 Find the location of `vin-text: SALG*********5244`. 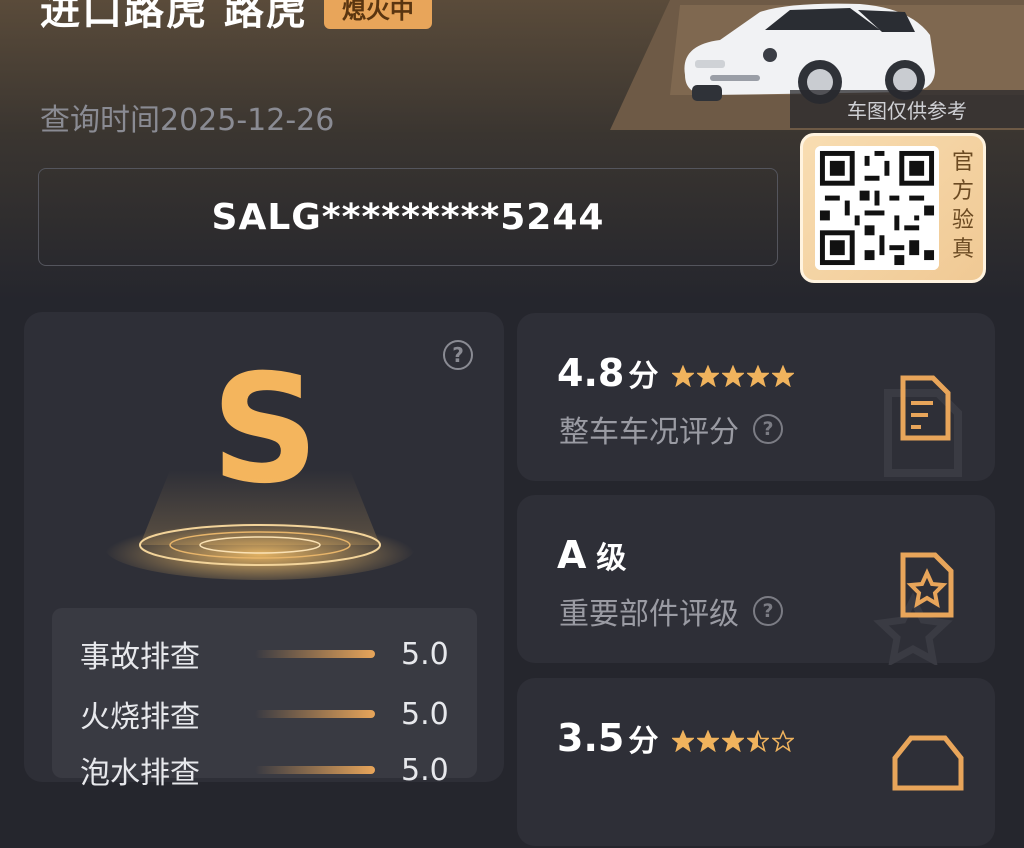

vin-text: SALG*********5244 is located at coordinates (408, 217).